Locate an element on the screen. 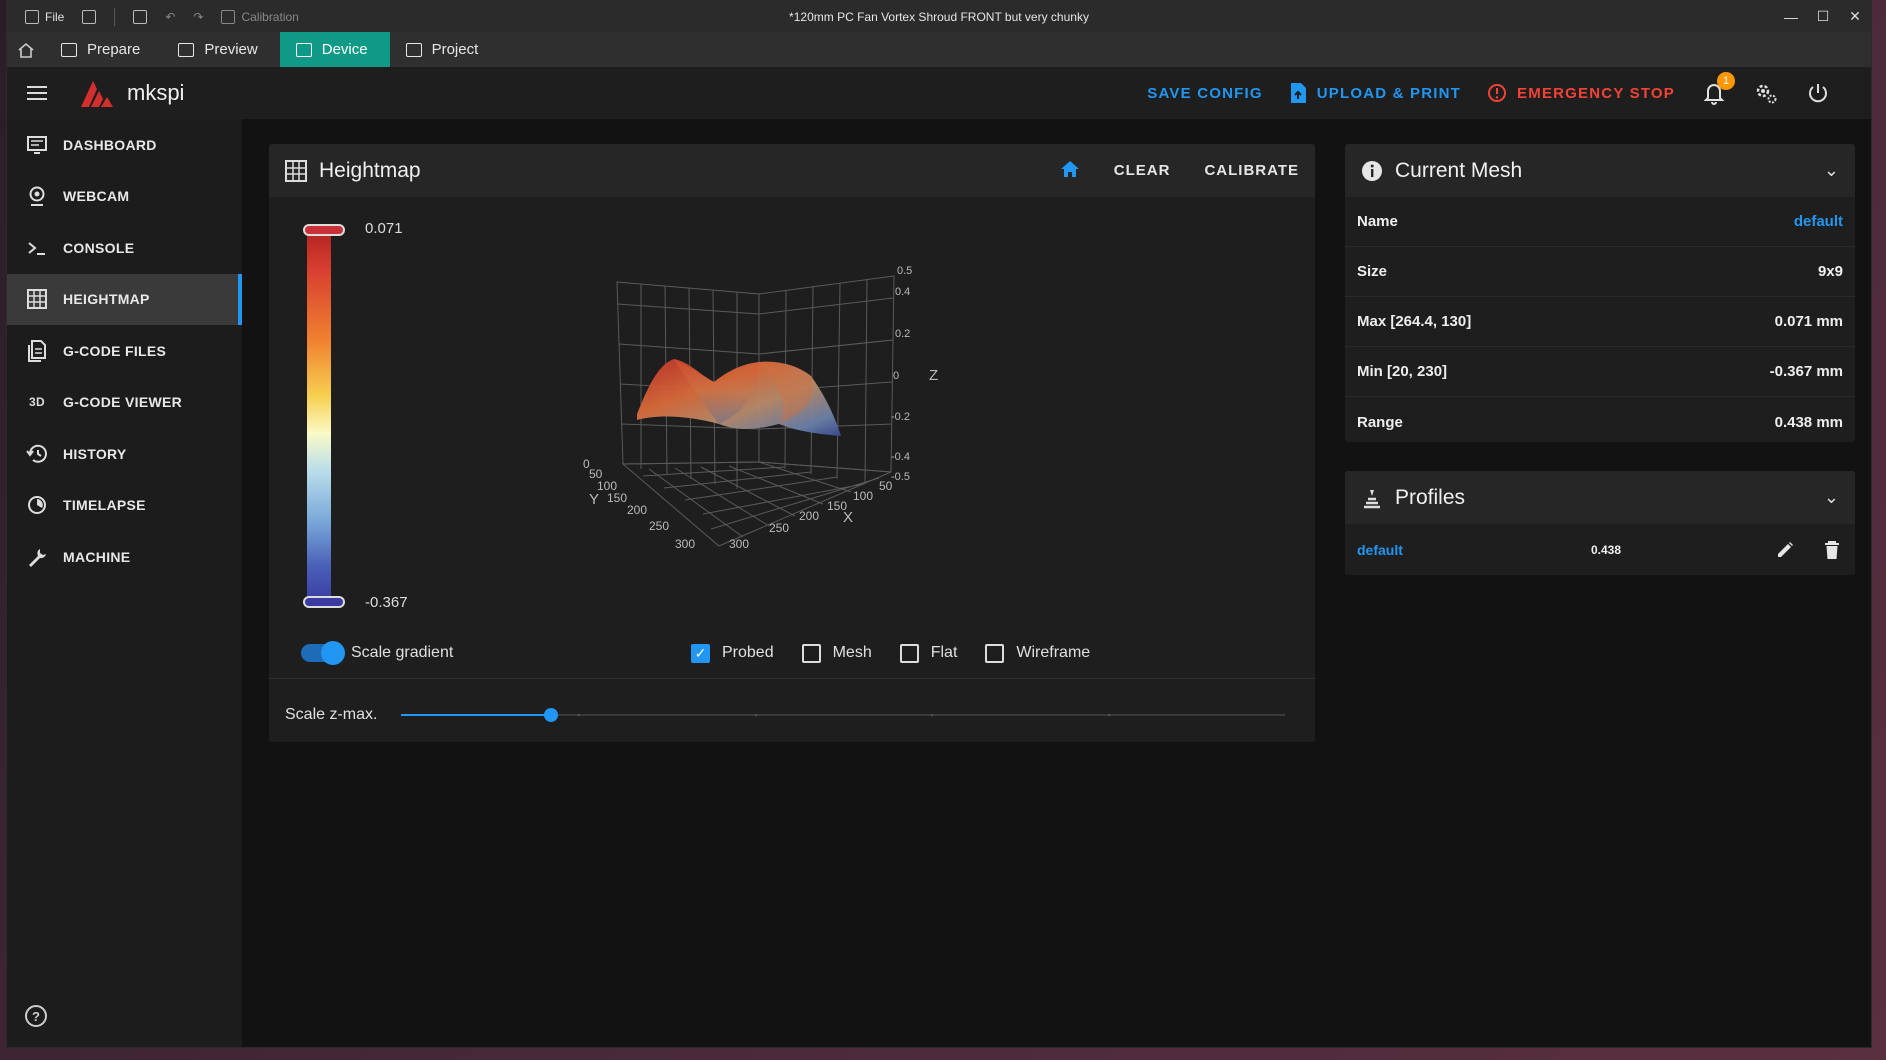  sidebar-item-console: CONSOLE is located at coordinates (124, 248).